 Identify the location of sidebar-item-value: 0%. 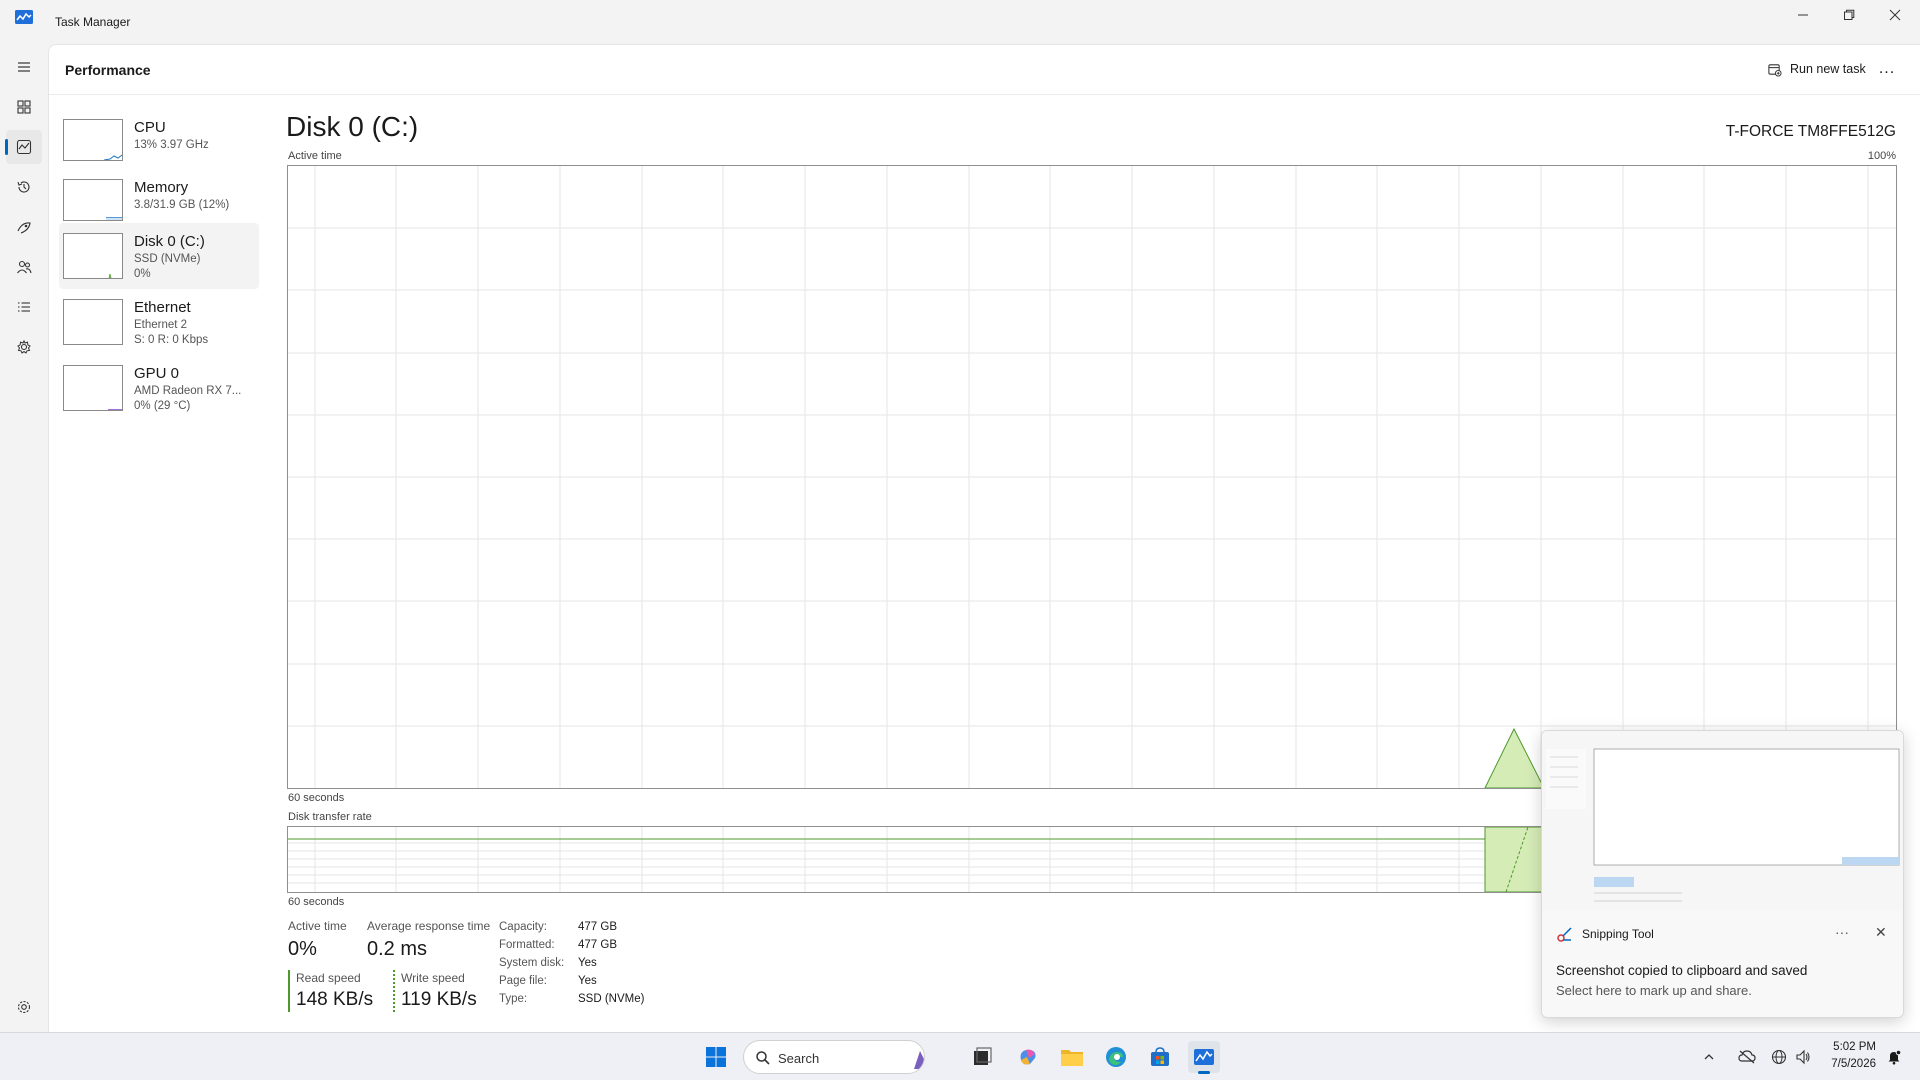
(142, 274).